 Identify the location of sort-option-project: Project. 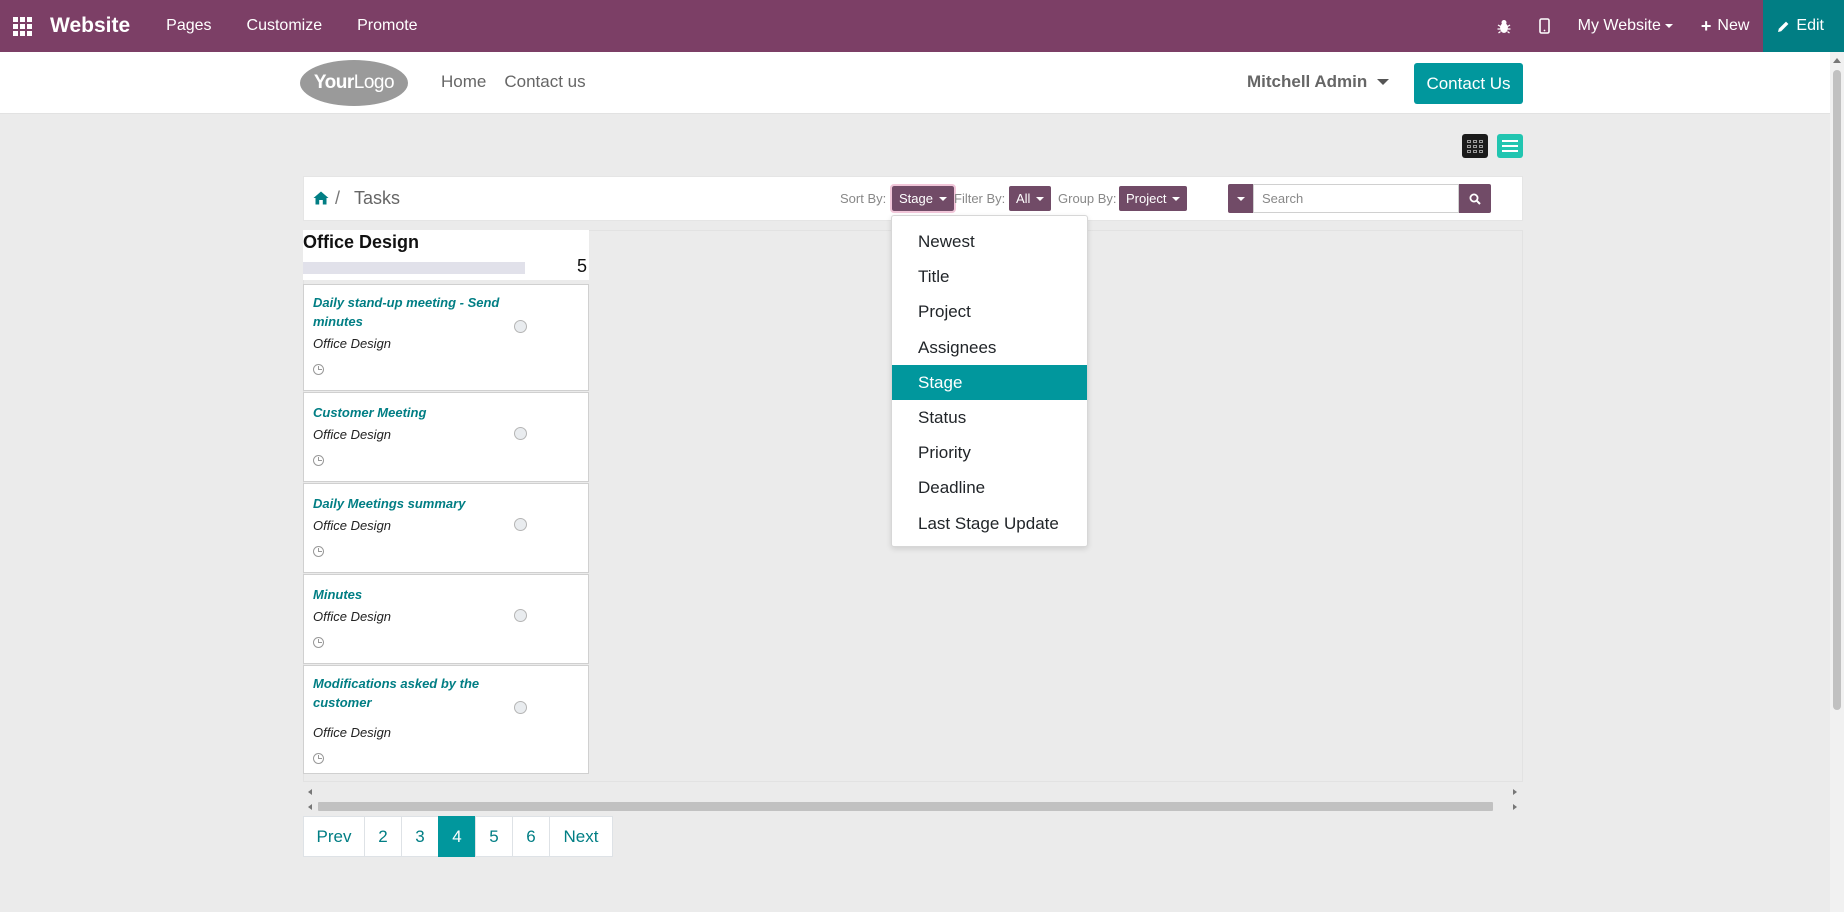
(989, 311).